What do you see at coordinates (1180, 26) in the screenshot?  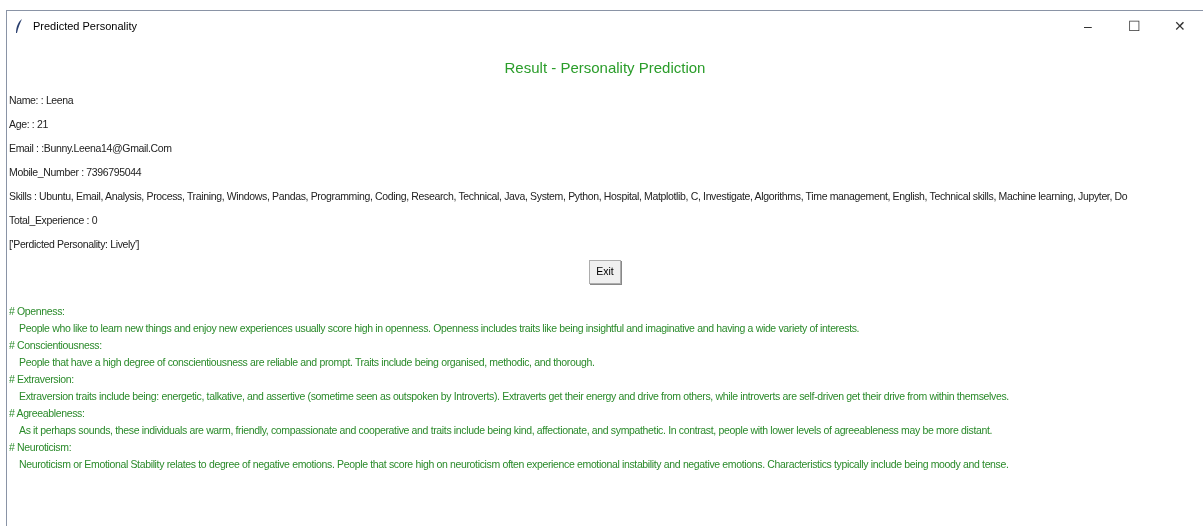 I see `close-button: ✕` at bounding box center [1180, 26].